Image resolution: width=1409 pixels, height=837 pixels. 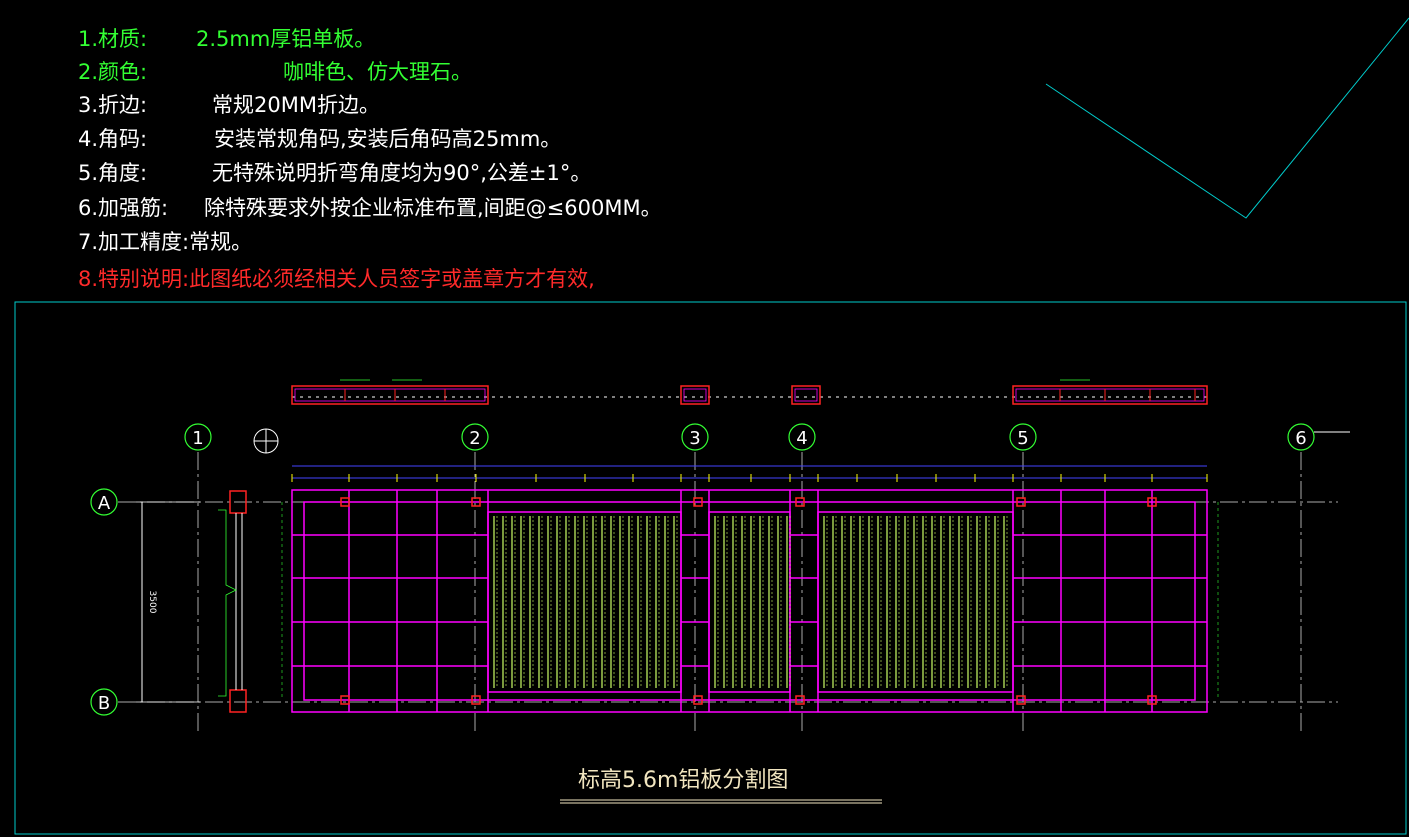 I want to click on reference-polyline, so click(x=1227, y=118).